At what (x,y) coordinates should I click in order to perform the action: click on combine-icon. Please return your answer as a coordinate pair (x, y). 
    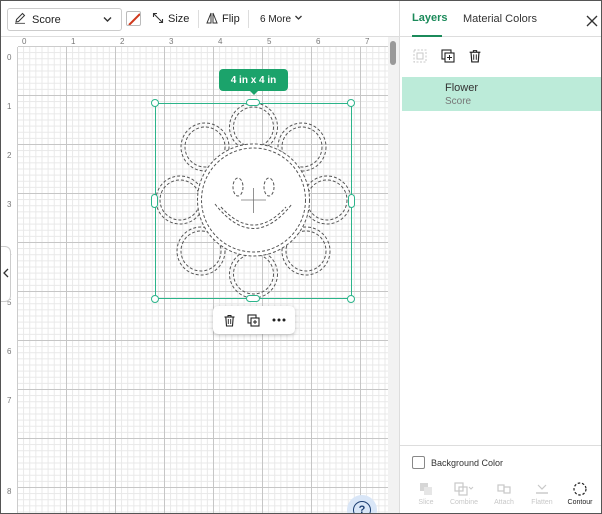
    Looking at the image, I should click on (464, 489).